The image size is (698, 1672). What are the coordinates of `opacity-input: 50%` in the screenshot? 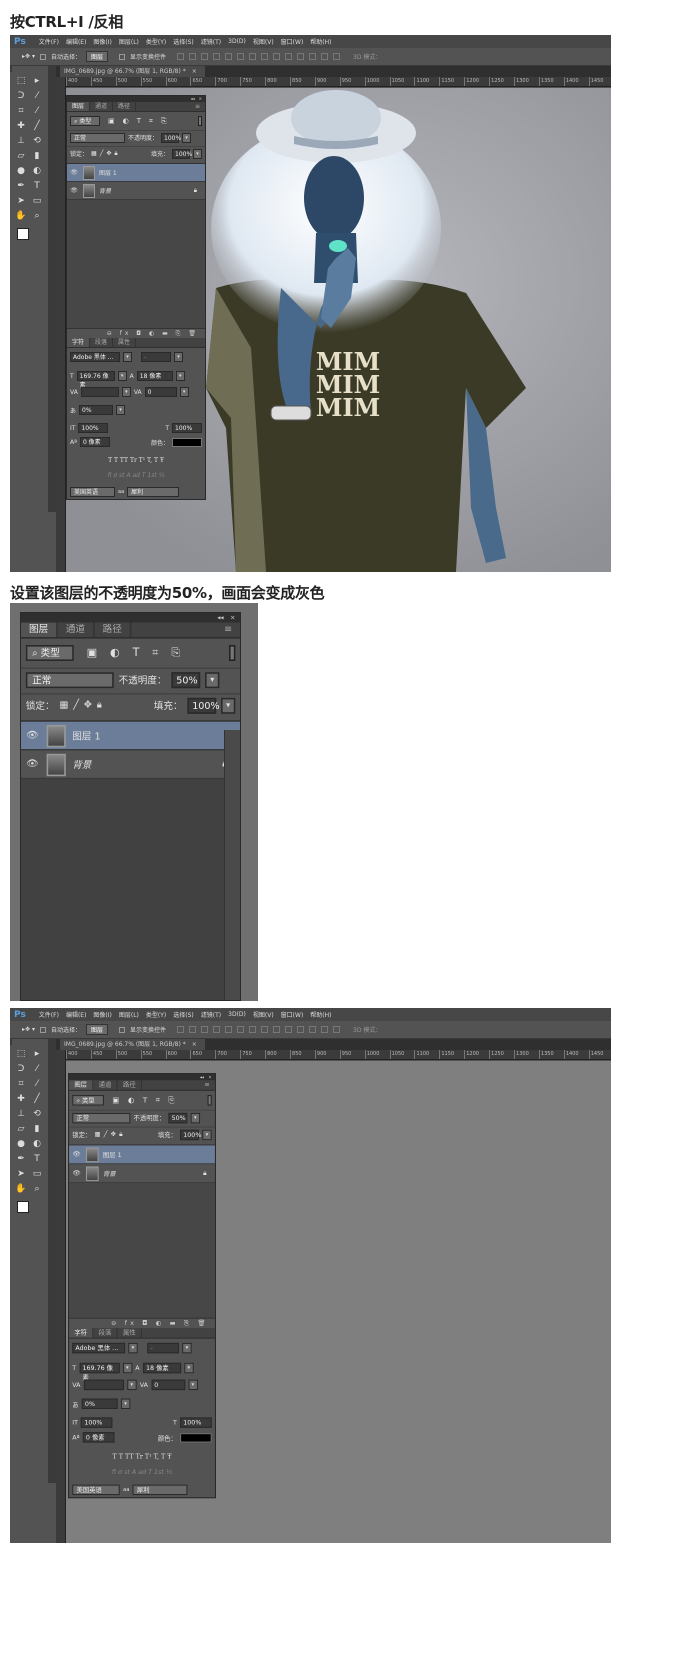 It's located at (178, 1117).